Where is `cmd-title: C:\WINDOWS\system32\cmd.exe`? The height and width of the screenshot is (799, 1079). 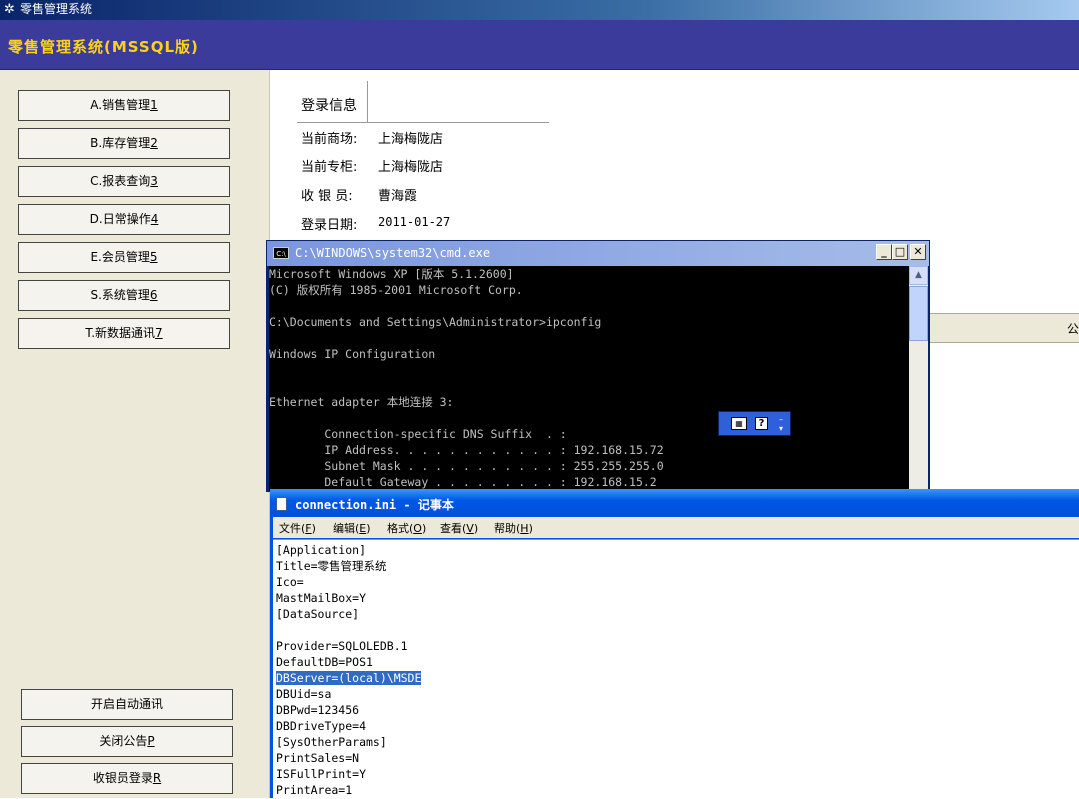
cmd-title: C:\WINDOWS\system32\cmd.exe is located at coordinates (393, 253).